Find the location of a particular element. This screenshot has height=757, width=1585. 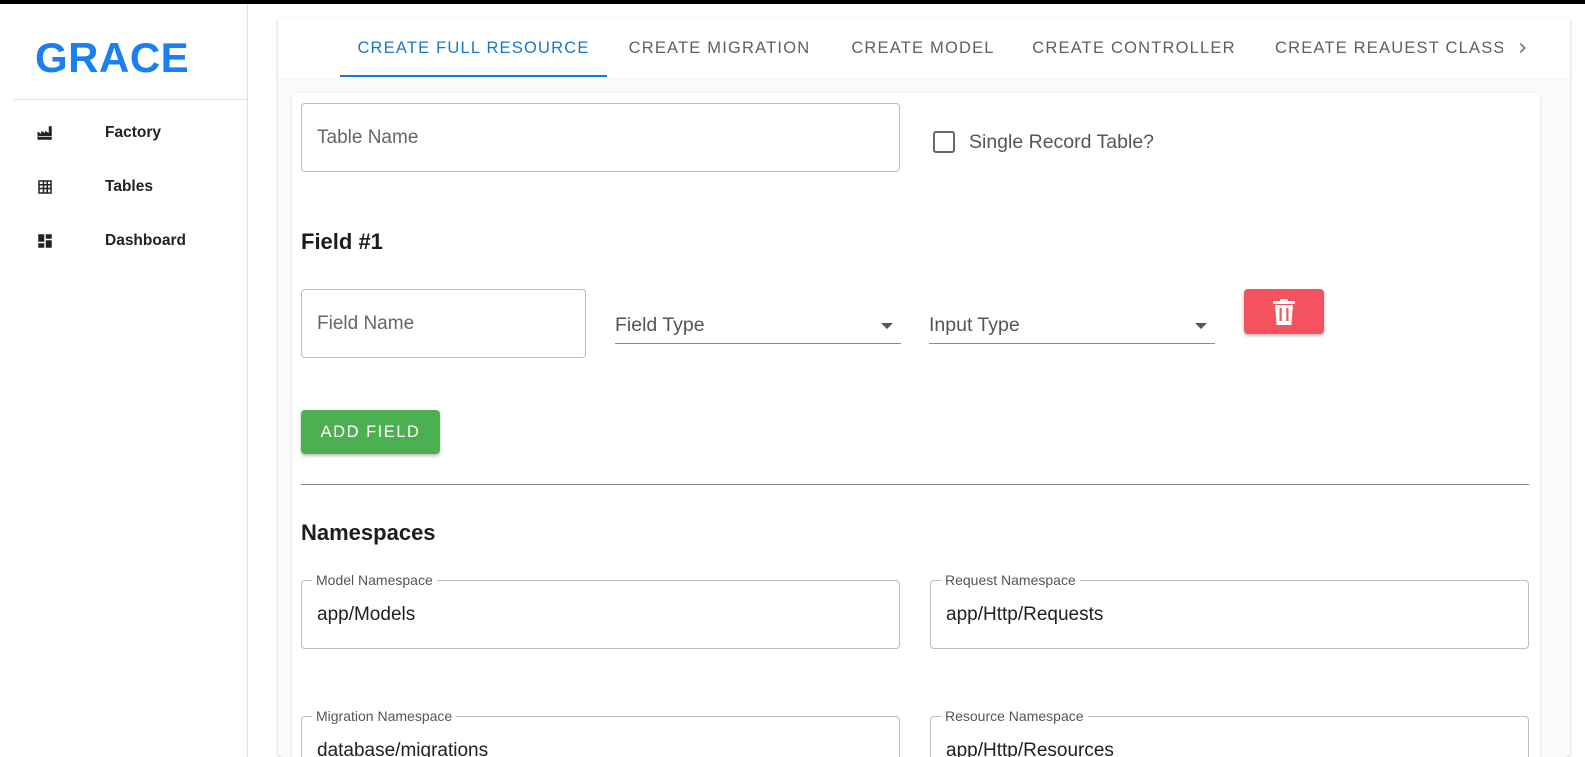

migration-namespace-field: Migration Namespace is located at coordinates (600, 732).